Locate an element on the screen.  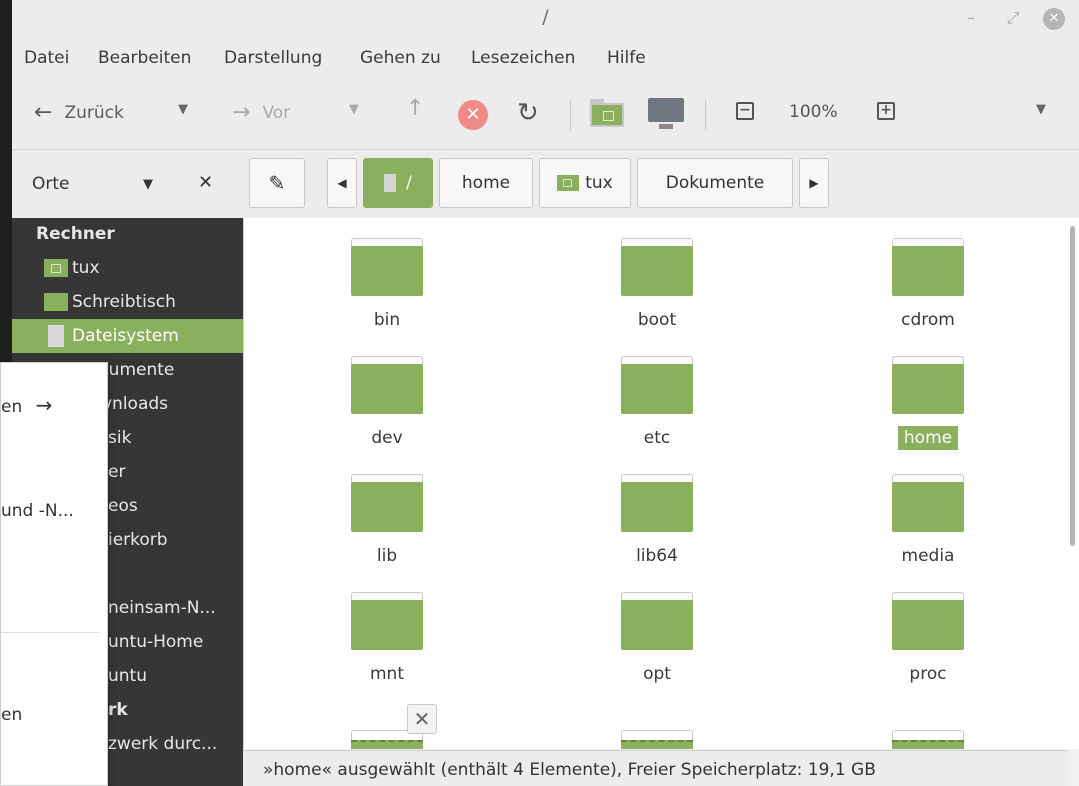
sidebar-item-label: tumente is located at coordinates (138, 370).